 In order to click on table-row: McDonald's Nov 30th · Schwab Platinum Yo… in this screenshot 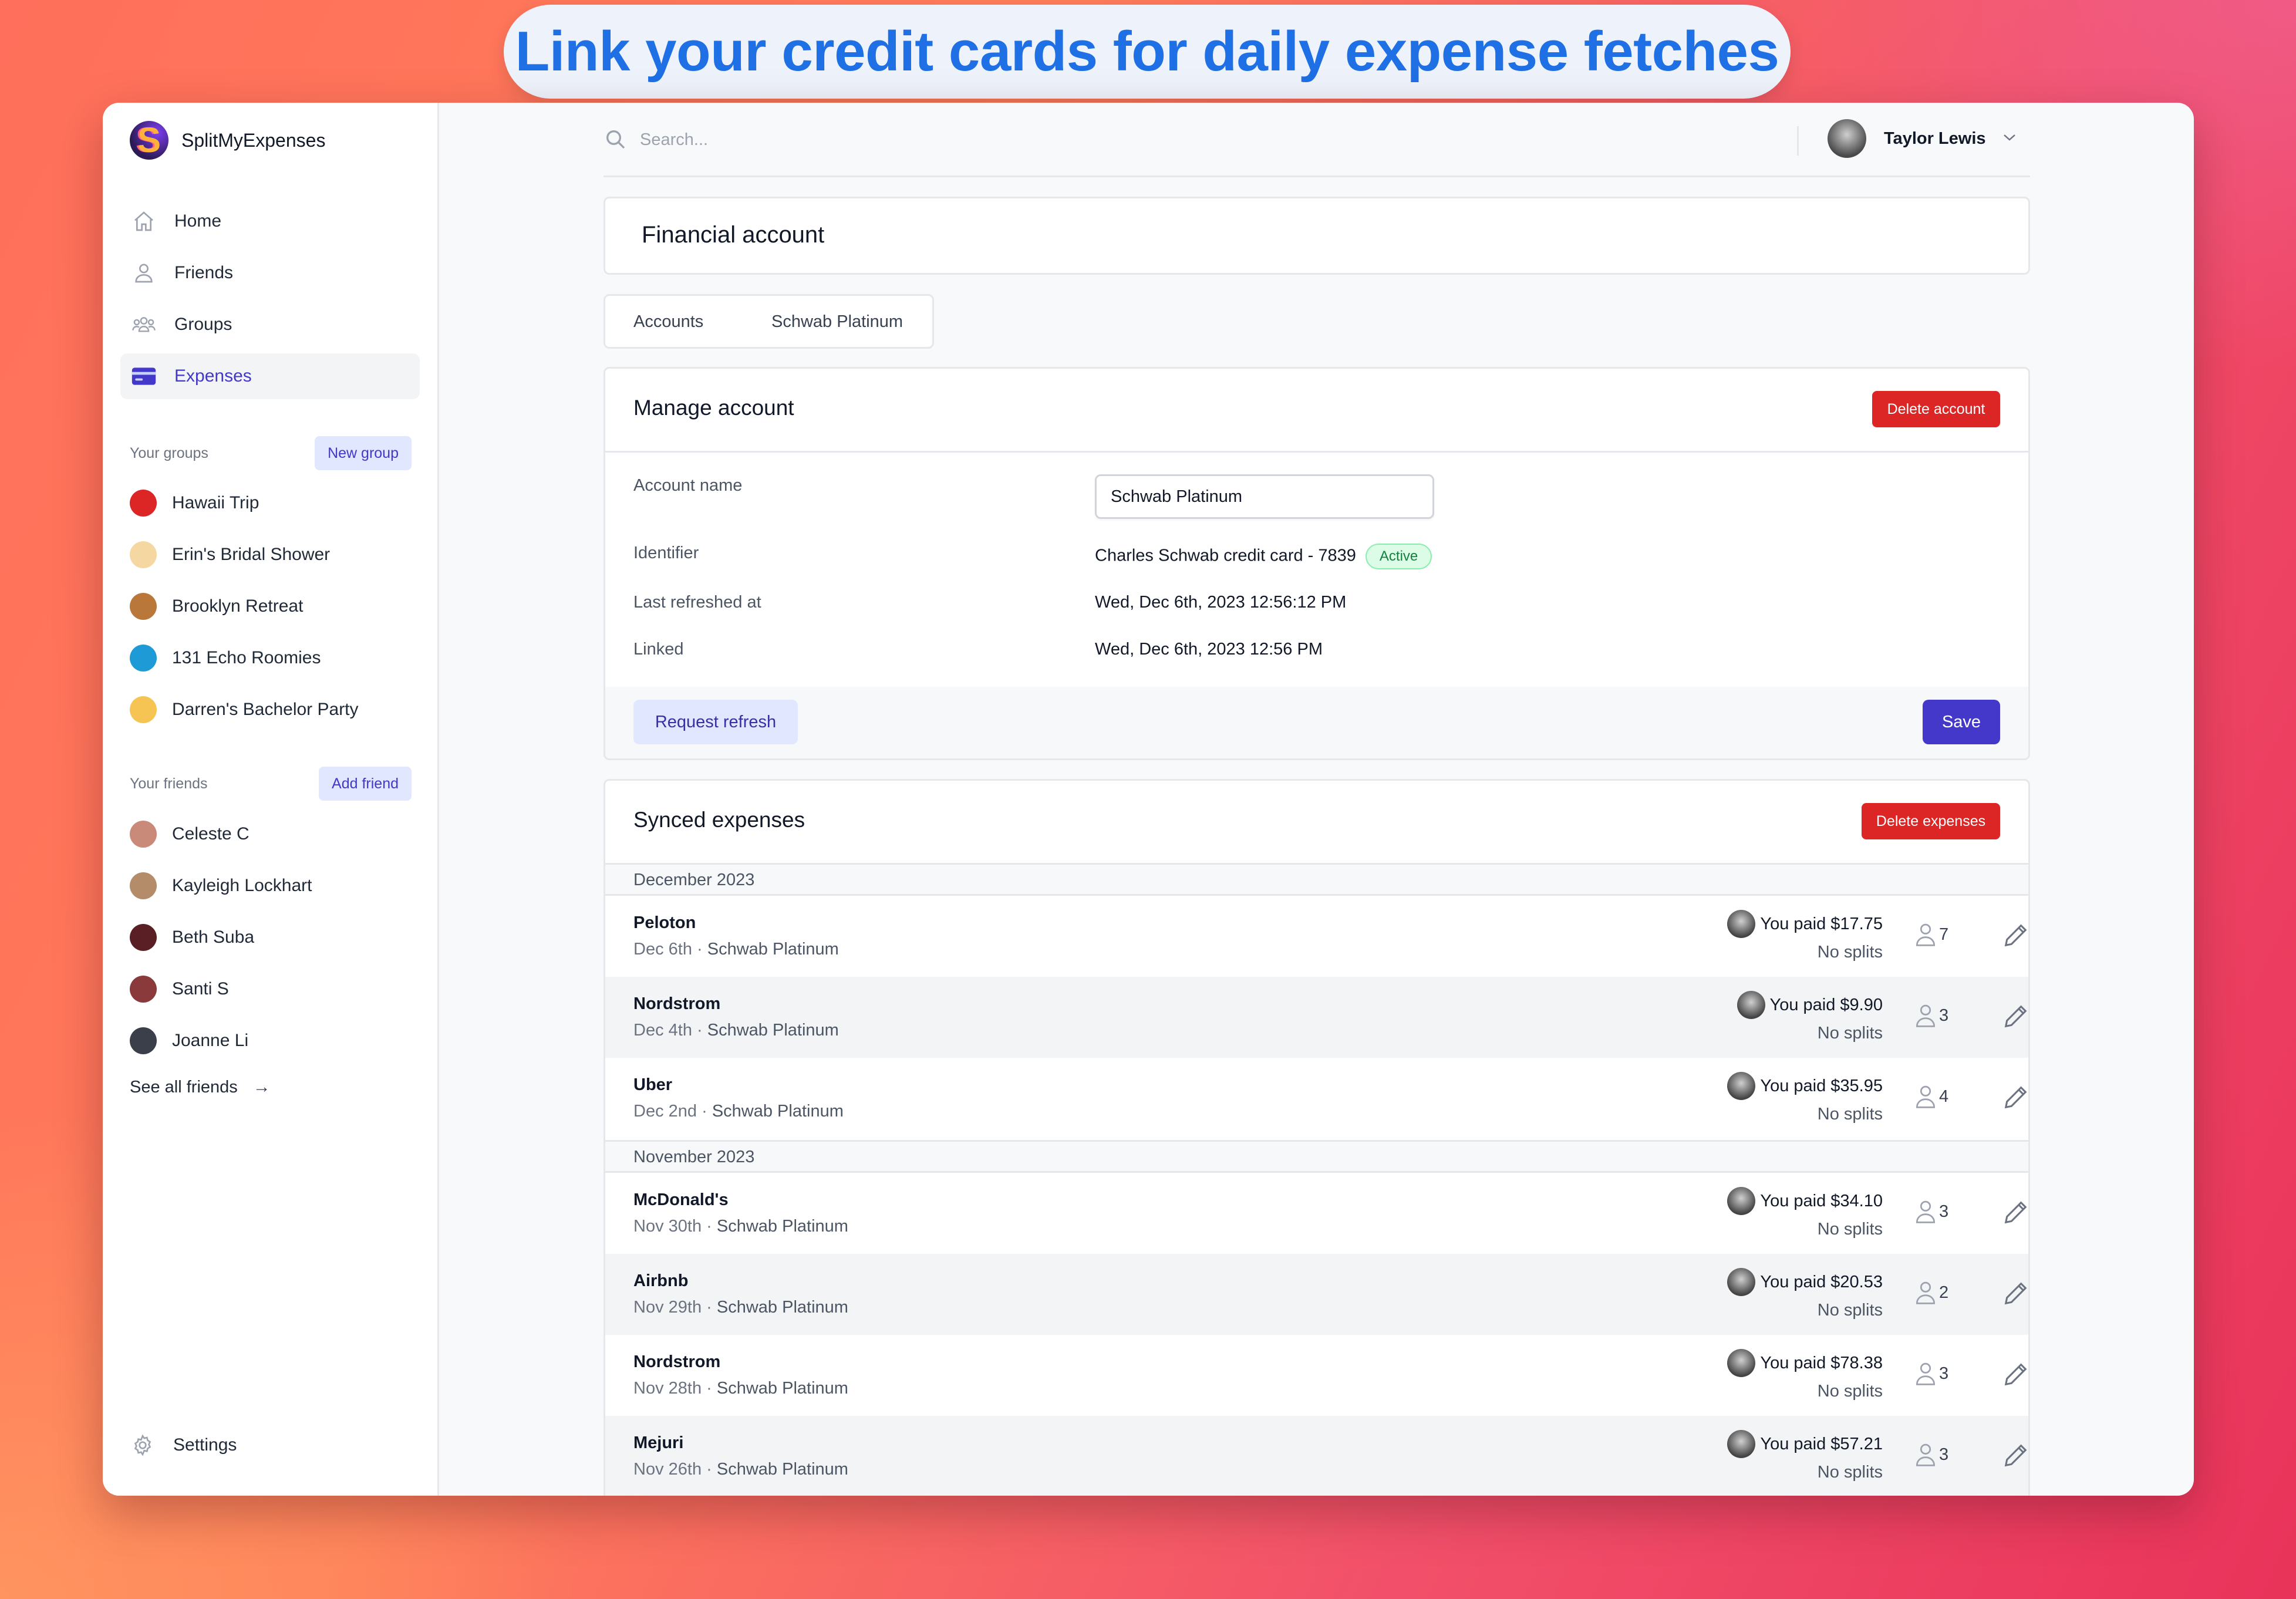, I will do `click(1316, 1213)`.